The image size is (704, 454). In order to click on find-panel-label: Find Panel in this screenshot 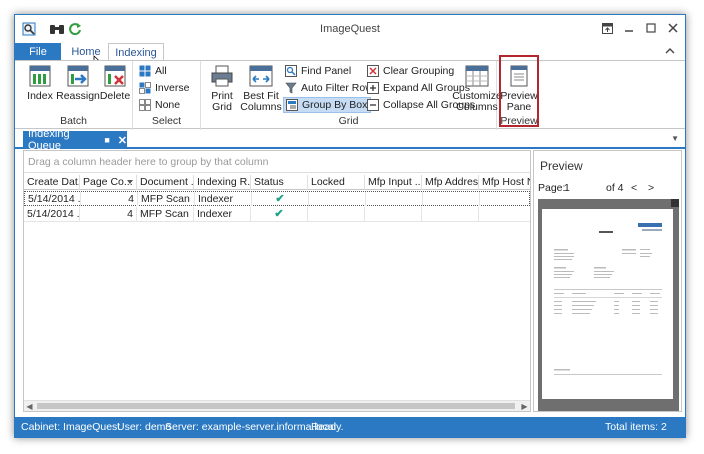, I will do `click(326, 71)`.